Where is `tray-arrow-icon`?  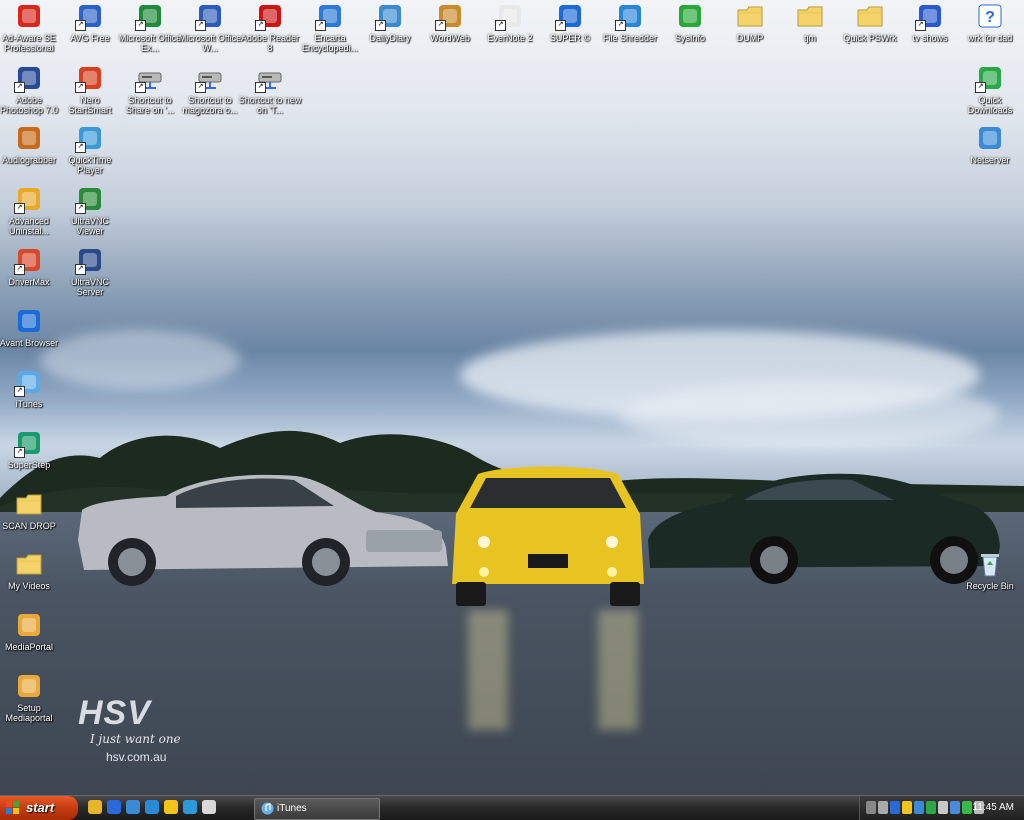 tray-arrow-icon is located at coordinates (871, 807).